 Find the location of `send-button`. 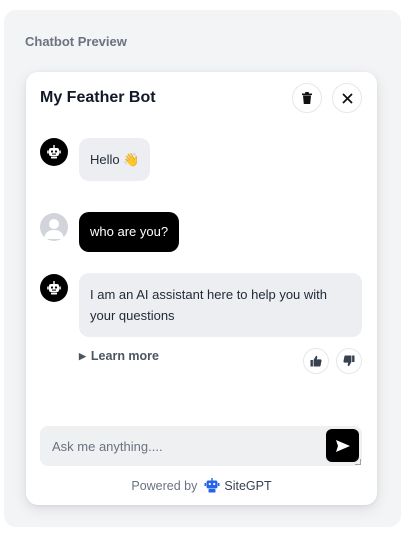

send-button is located at coordinates (342, 445).